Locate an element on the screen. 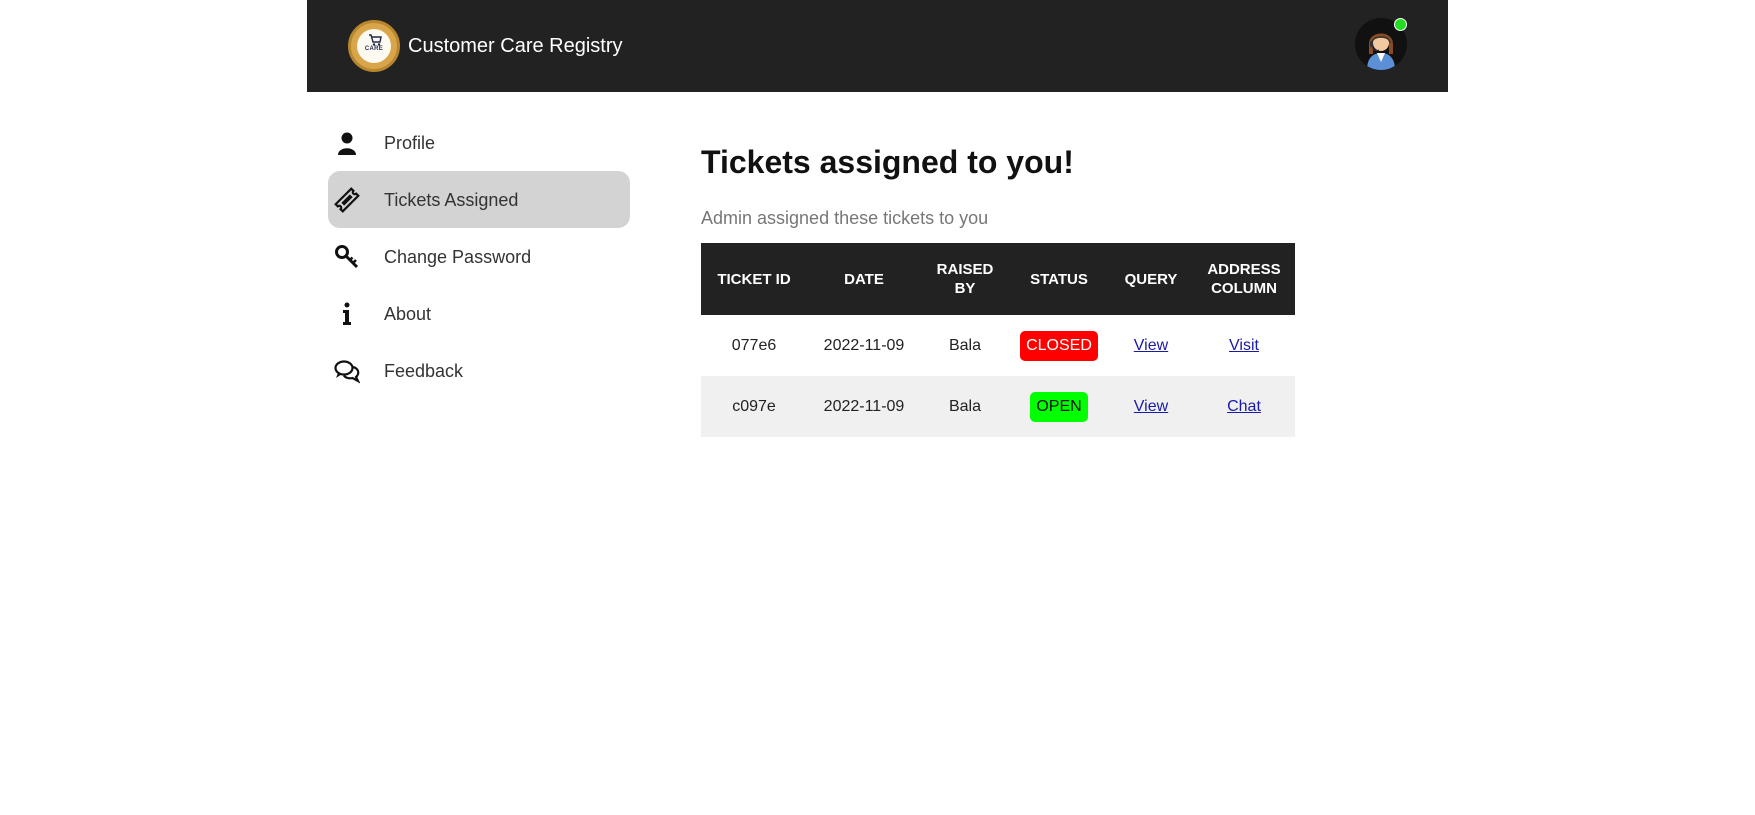 The image size is (1755, 815). ticket-icon is located at coordinates (347, 200).